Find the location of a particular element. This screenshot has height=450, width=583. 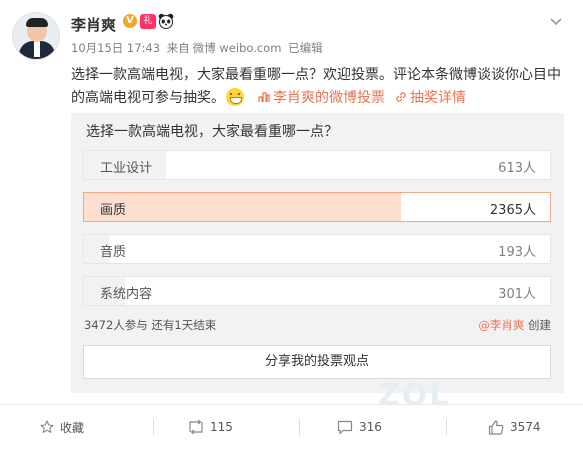

poll-option: 画质 2365人 is located at coordinates (317, 207).